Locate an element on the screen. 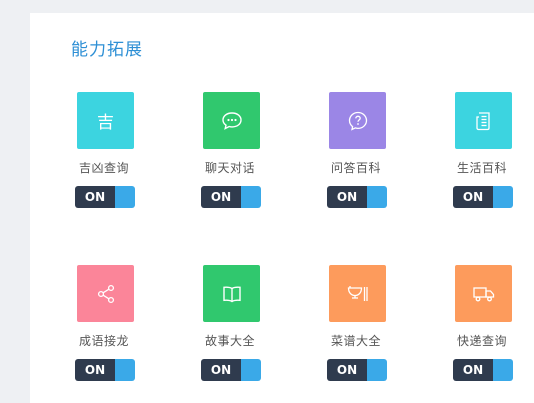 Image resolution: width=534 pixels, height=403 pixels. share-icon is located at coordinates (105, 293).